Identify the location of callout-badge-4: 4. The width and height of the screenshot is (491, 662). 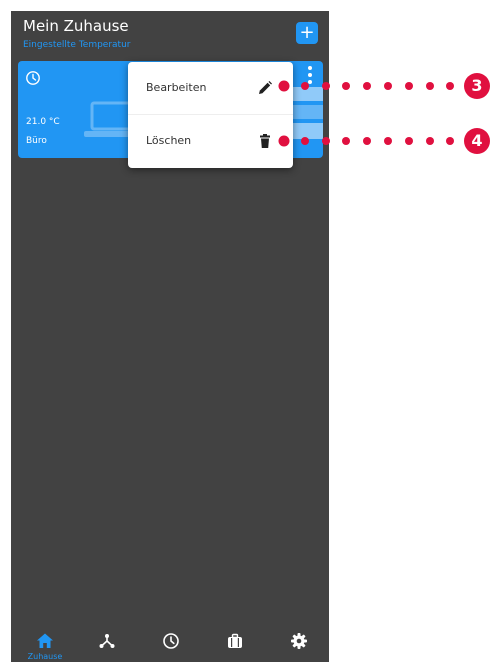
(477, 140).